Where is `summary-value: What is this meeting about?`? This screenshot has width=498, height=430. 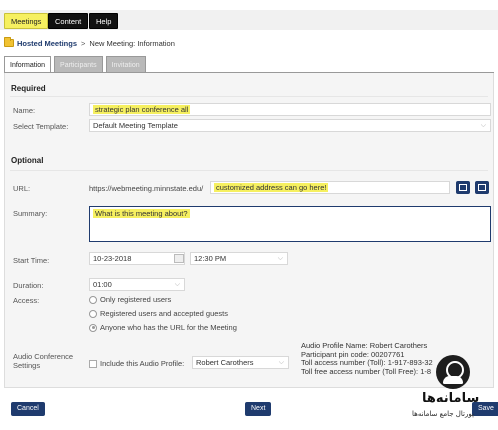
summary-value: What is this meeting about? is located at coordinates (141, 213).